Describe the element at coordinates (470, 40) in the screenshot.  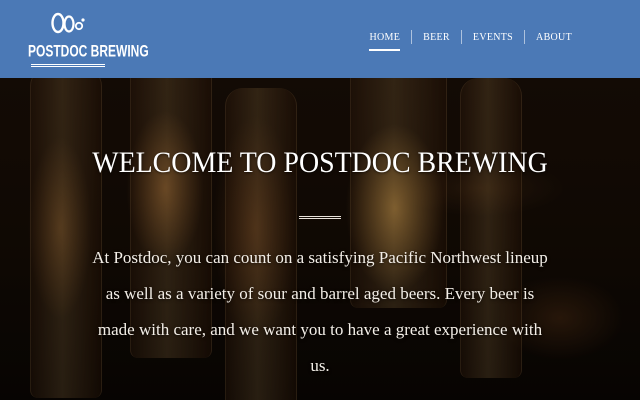
I see `main-nav: HOME BEER EVENTS ABOUT` at that location.